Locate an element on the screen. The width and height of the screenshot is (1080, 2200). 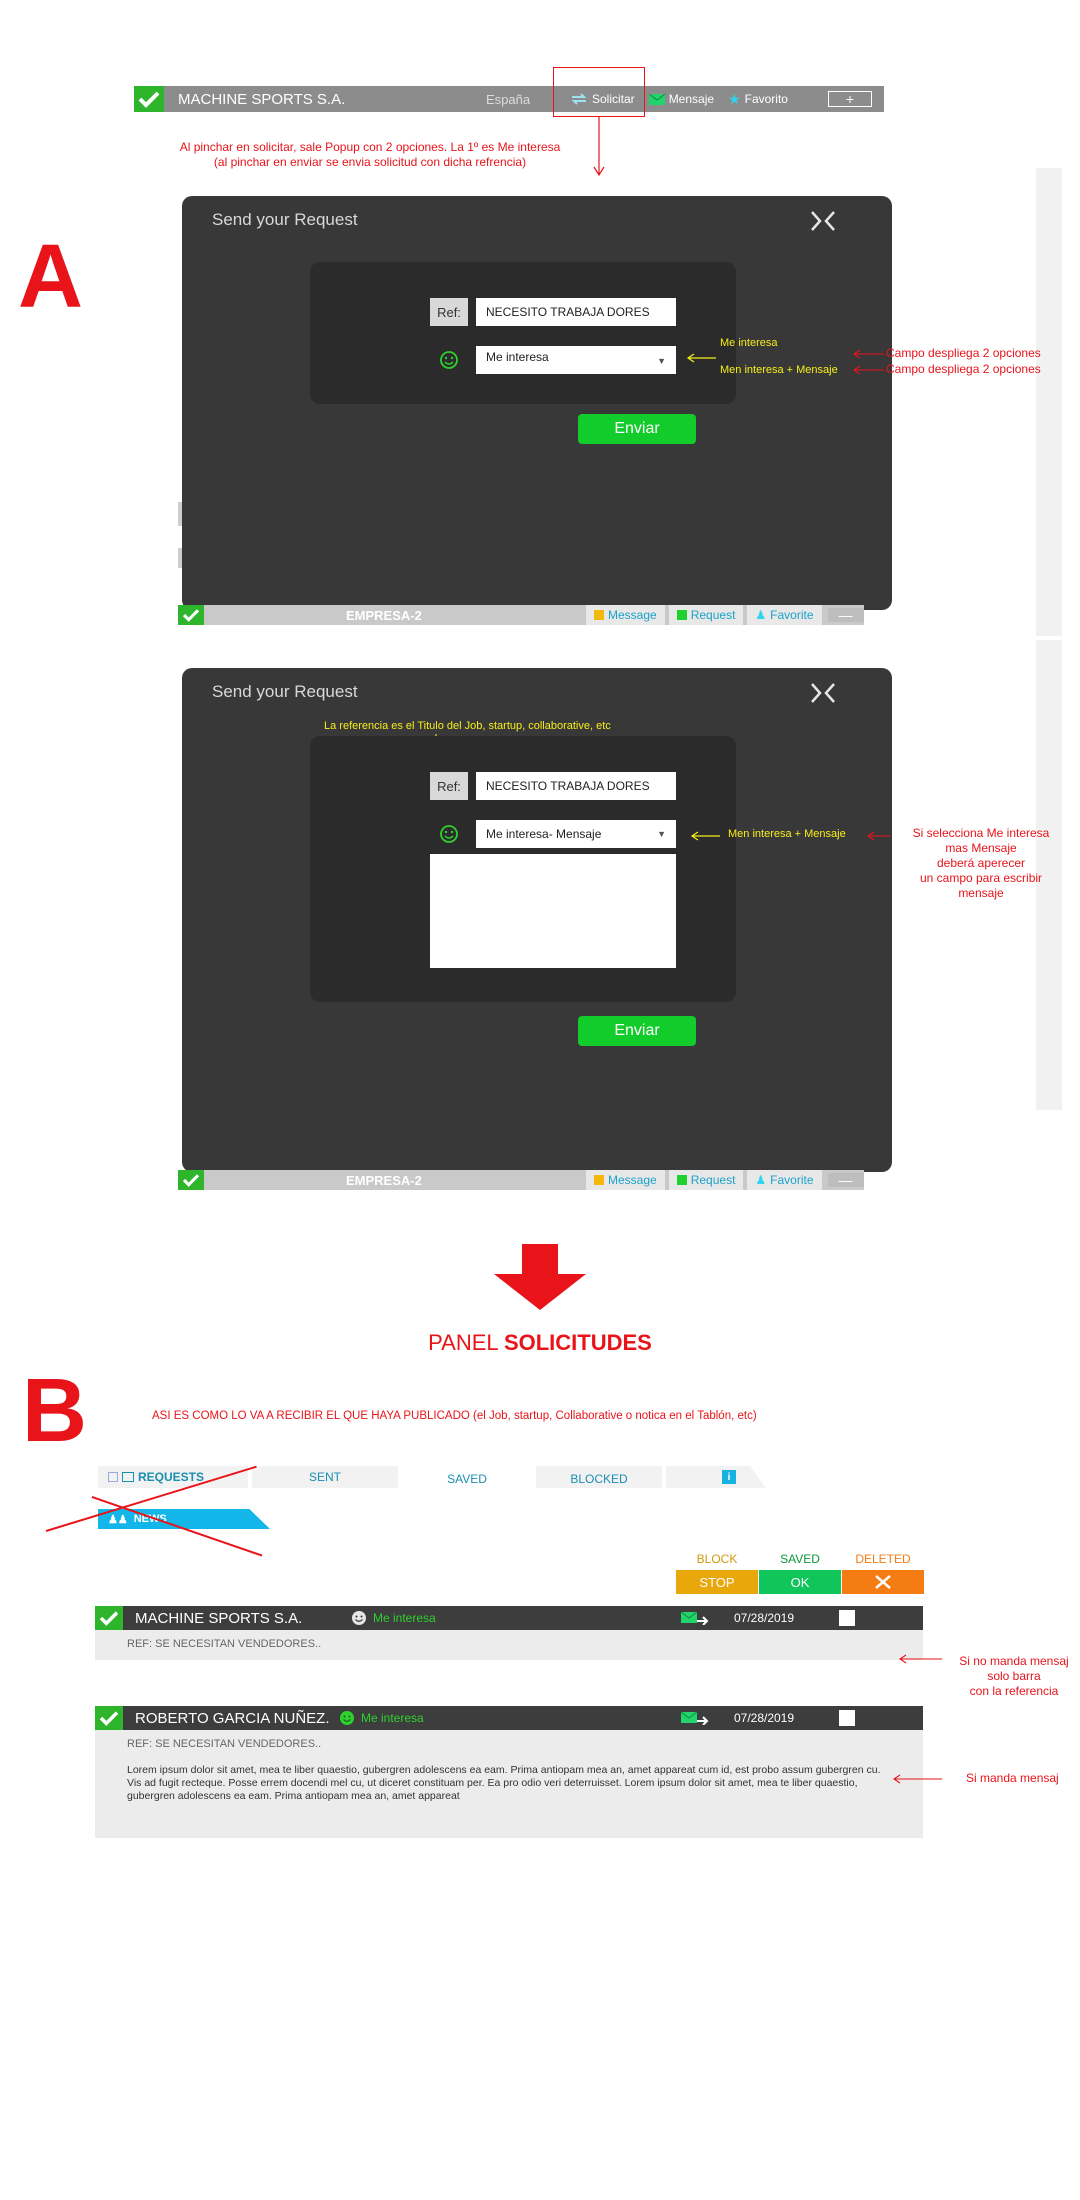
arrow-down-icon is located at coordinates (540, 1277).